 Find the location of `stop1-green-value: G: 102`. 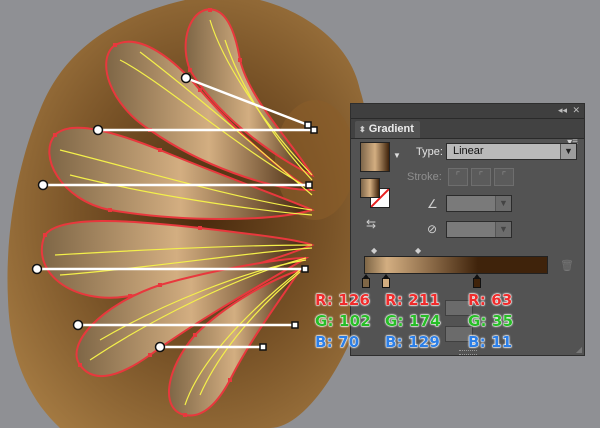

stop1-green-value: G: 102 is located at coordinates (343, 321).